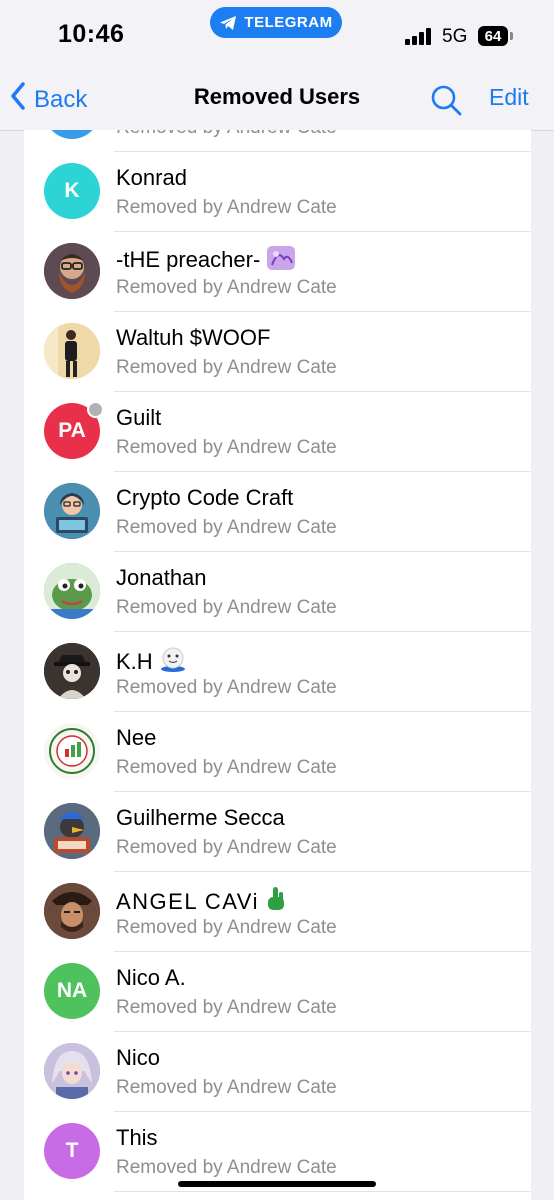 The image size is (554, 1200). Describe the element at coordinates (277, 1184) in the screenshot. I see `home-indicator` at that location.